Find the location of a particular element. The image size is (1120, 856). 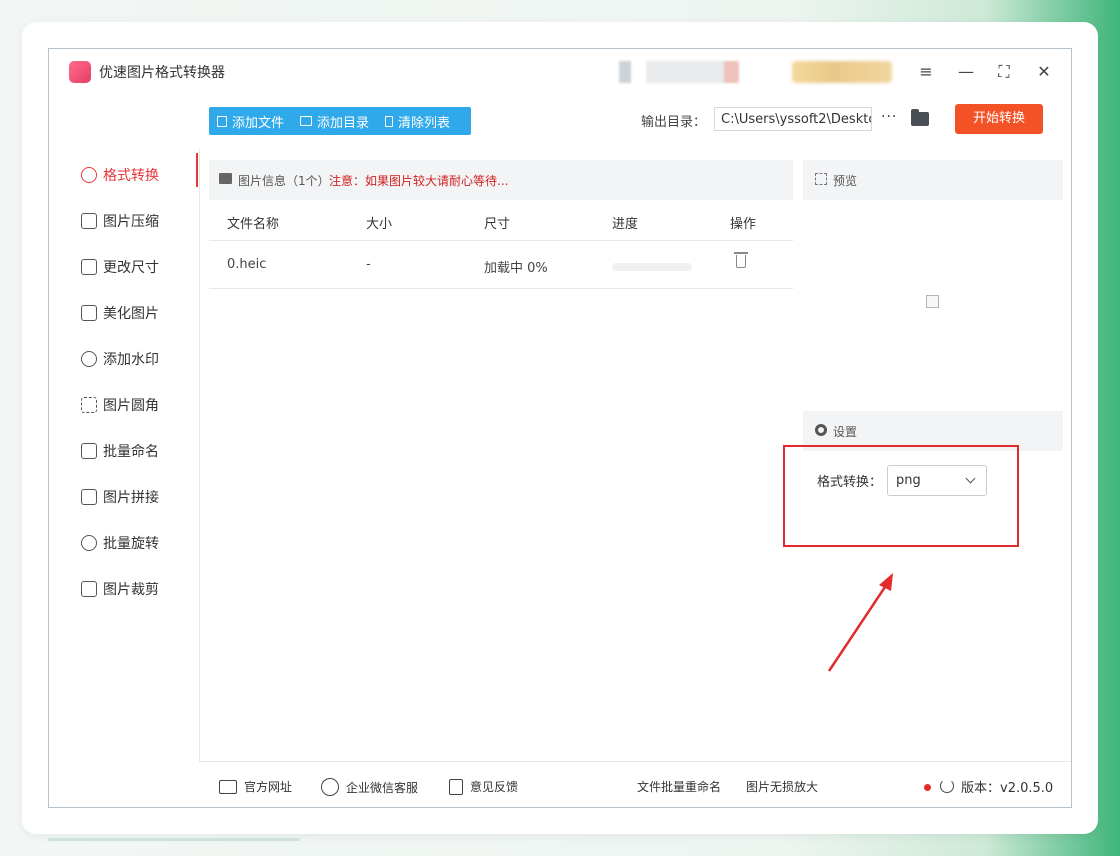

rename-icon is located at coordinates (89, 451).